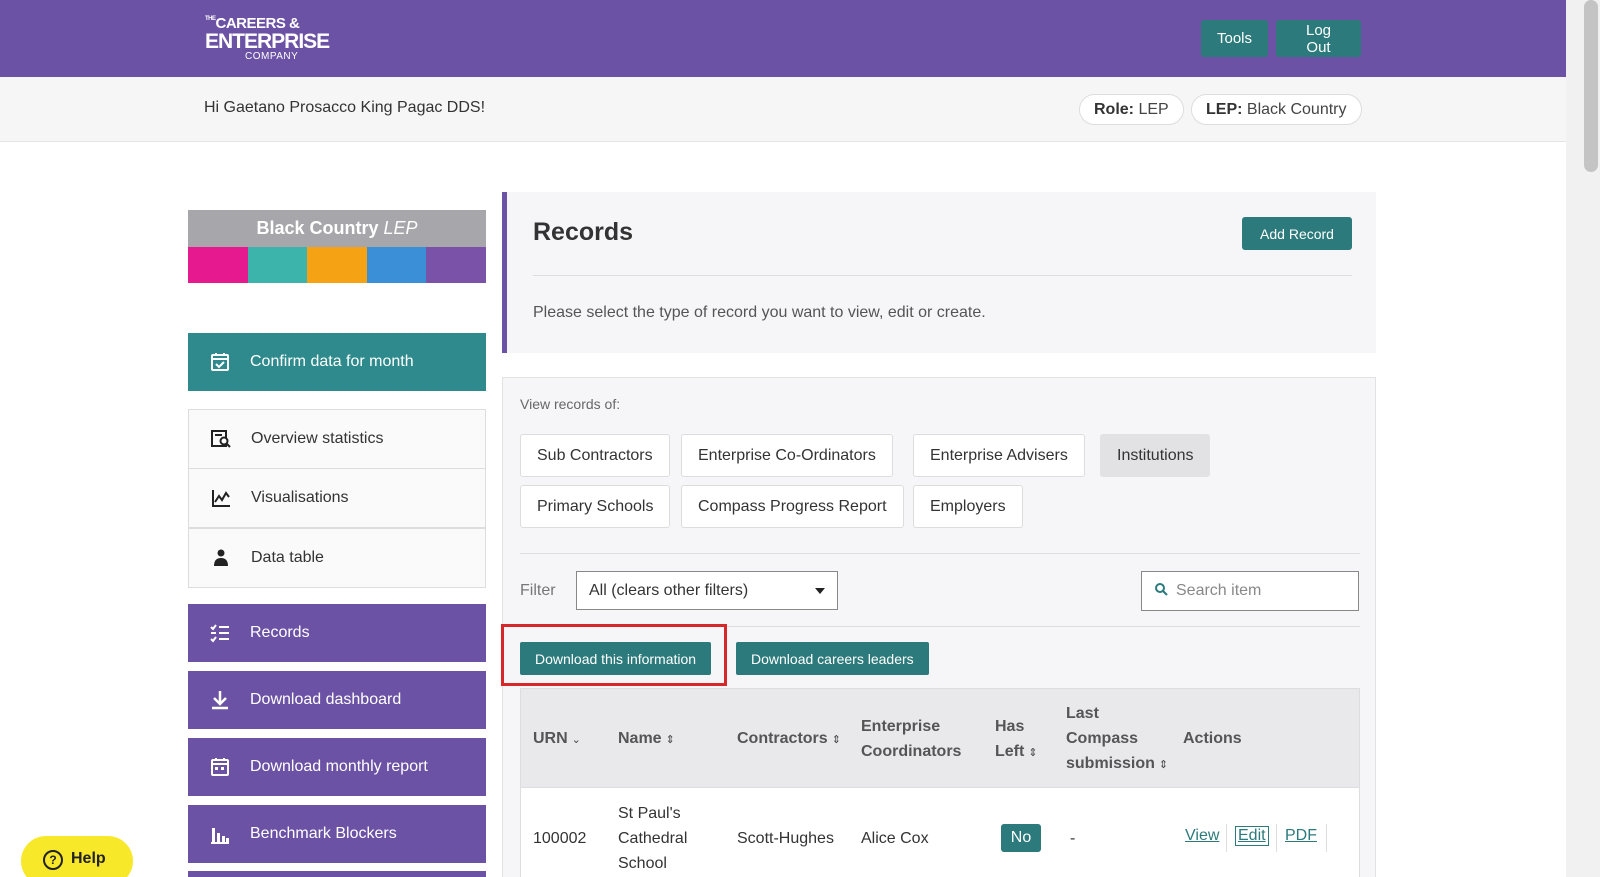 The width and height of the screenshot is (1600, 877). Describe the element at coordinates (1219, 590) in the screenshot. I see `search-placeholder: Search item` at that location.